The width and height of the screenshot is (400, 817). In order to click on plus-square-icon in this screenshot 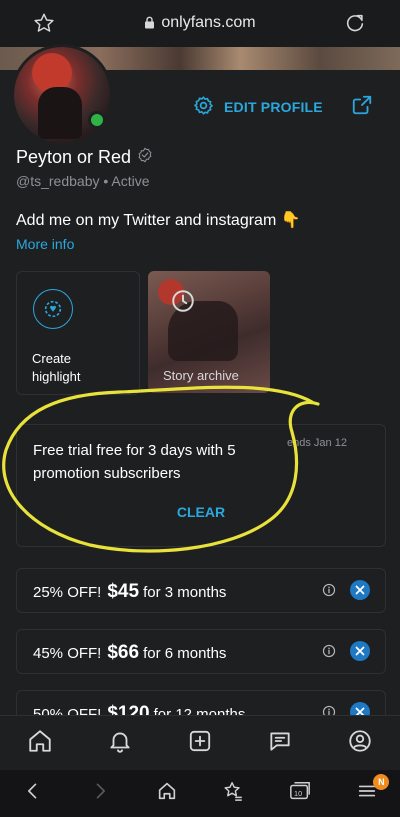, I will do `click(200, 743)`.